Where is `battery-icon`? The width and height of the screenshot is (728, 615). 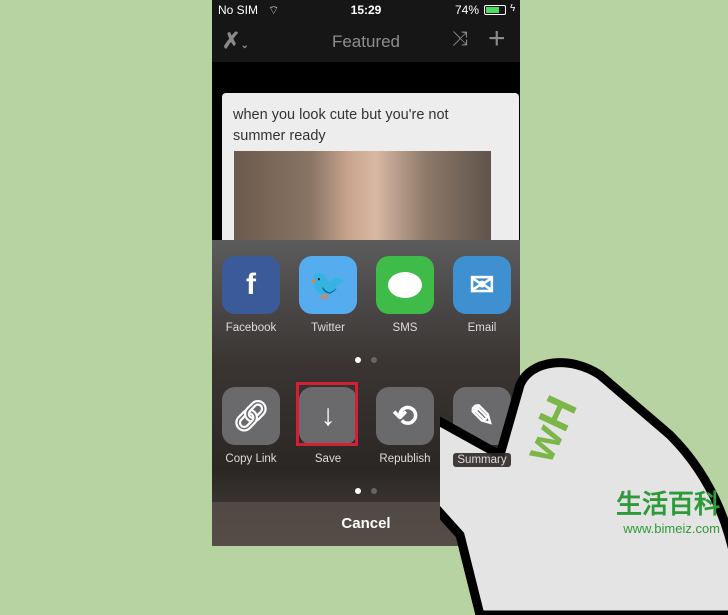
battery-icon is located at coordinates (495, 10).